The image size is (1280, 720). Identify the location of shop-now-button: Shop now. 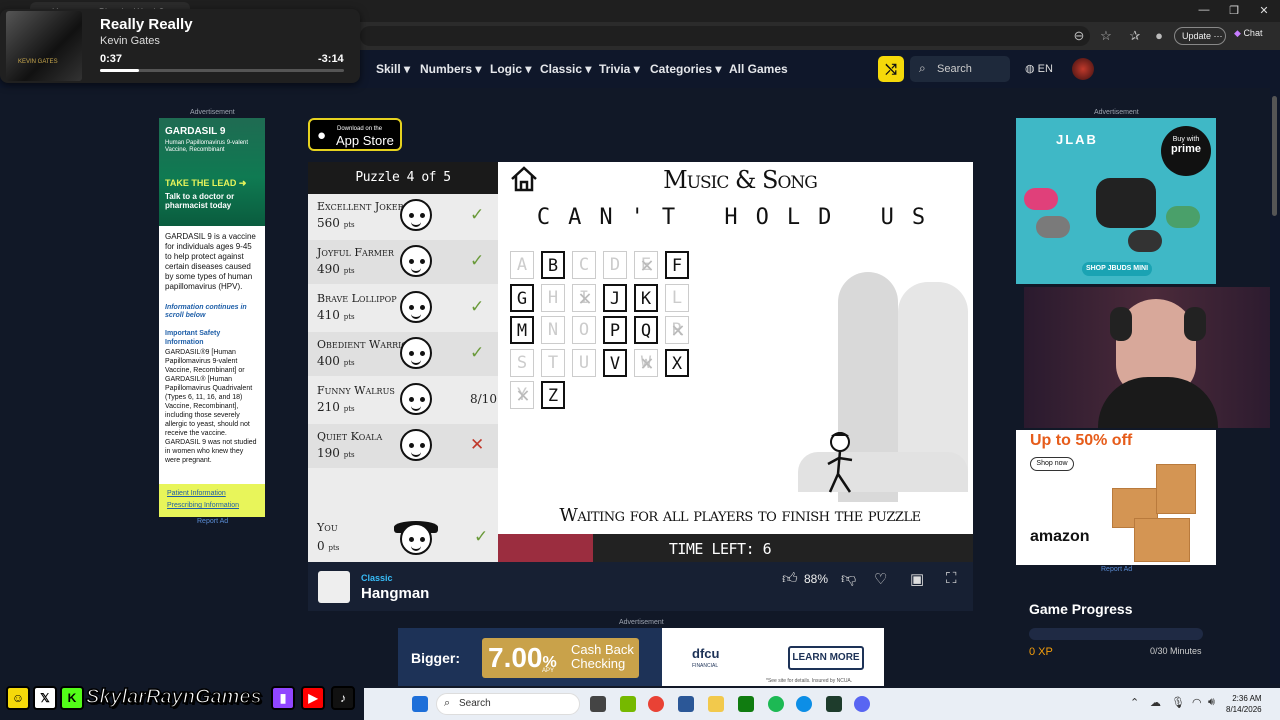
(1052, 464).